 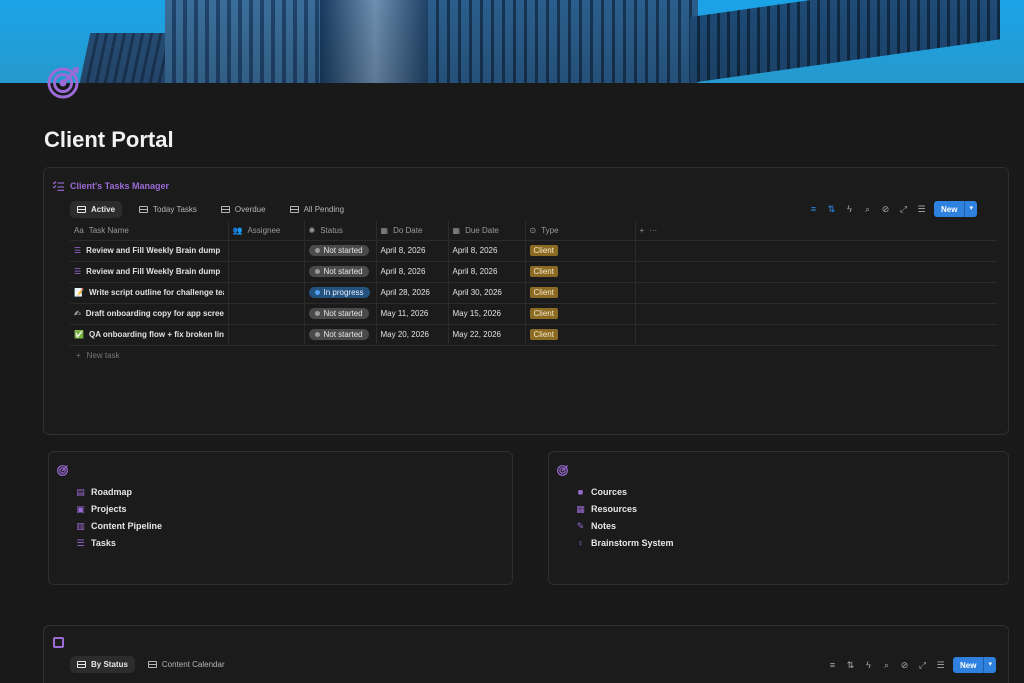 What do you see at coordinates (487, 334) in the screenshot?
I see `due-date-cell: May 22, 2026` at bounding box center [487, 334].